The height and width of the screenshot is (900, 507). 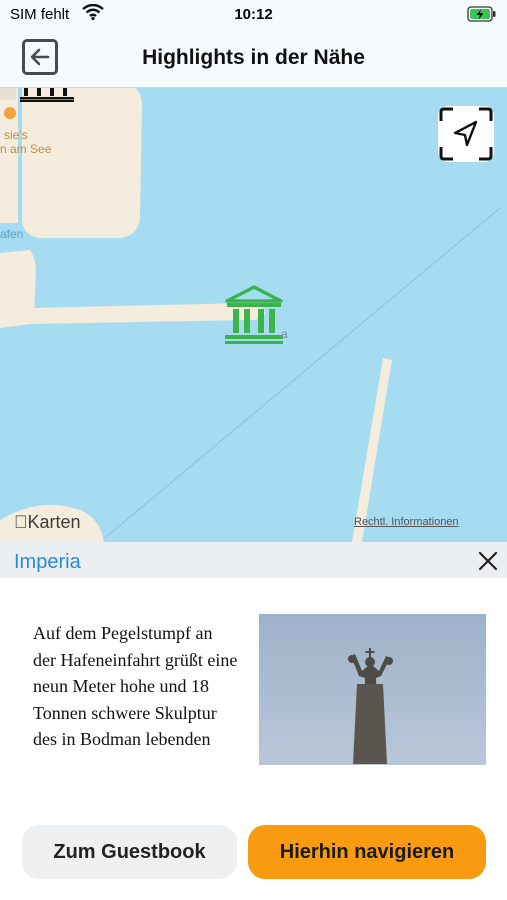 I want to click on imperia-marker, so click(x=254, y=317).